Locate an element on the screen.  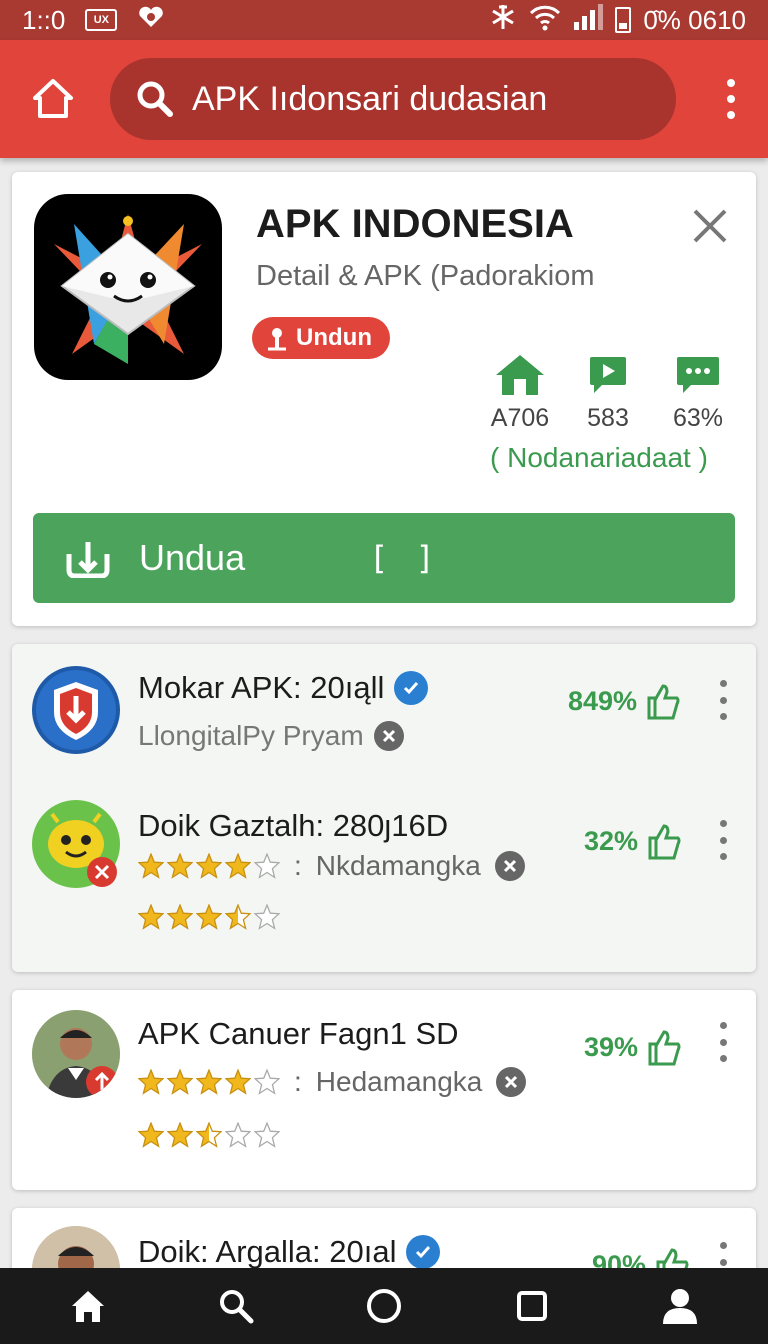
download-icon is located at coordinates (88, 560).